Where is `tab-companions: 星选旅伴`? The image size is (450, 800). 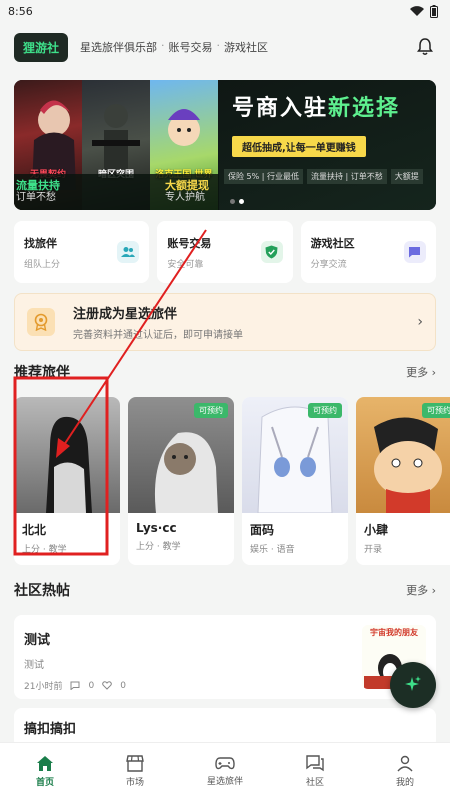 tab-companions: 星选旅伴 is located at coordinates (225, 771).